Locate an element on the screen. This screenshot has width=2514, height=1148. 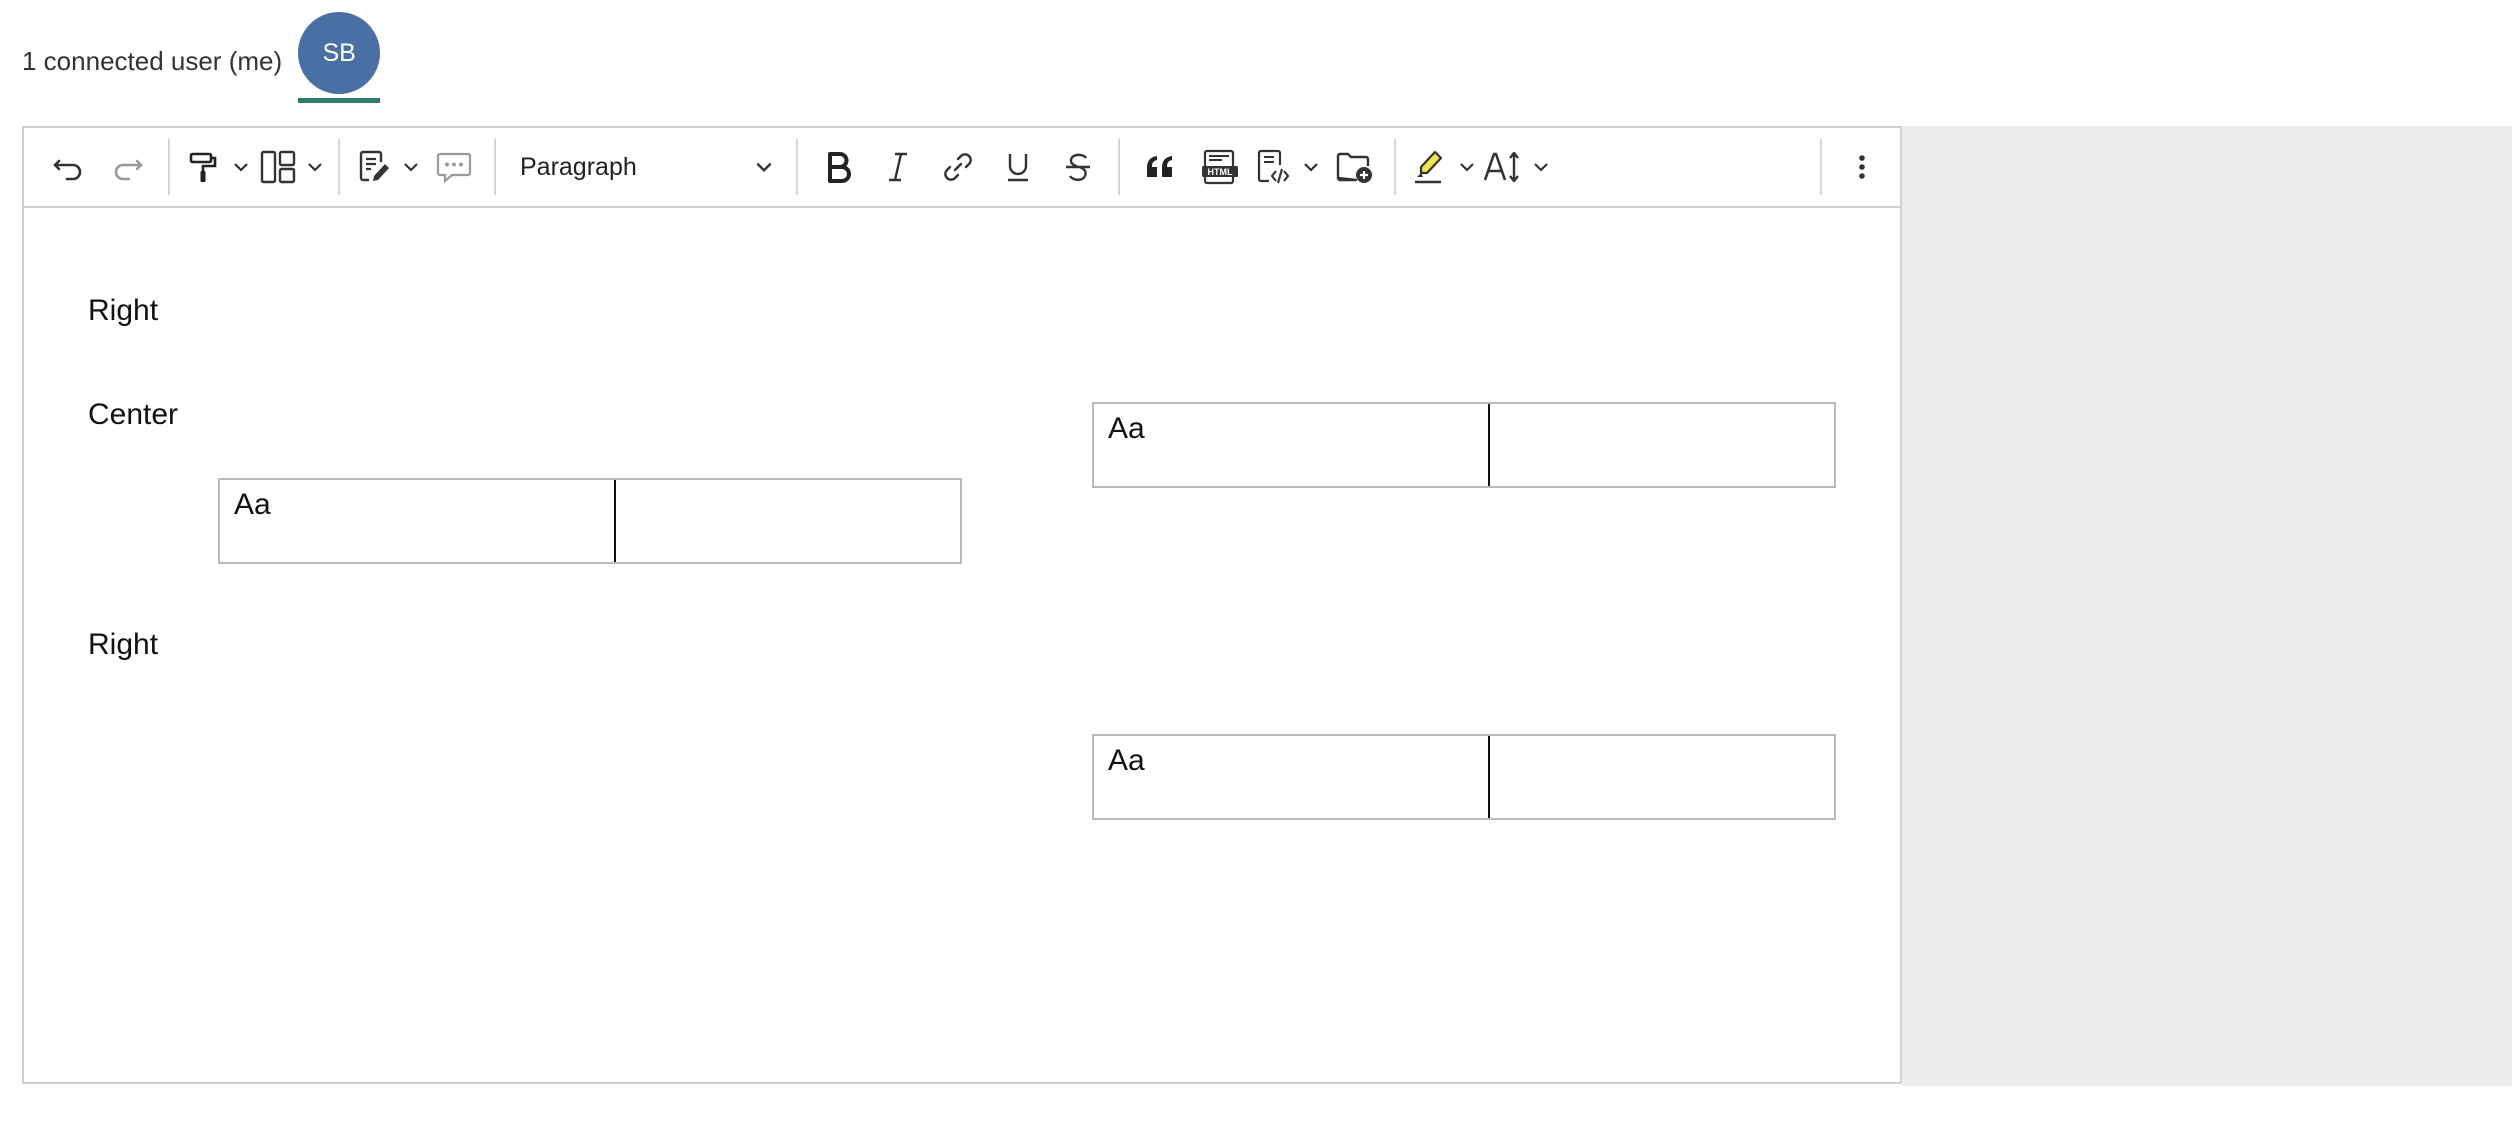
template-button is located at coordinates (387, 167).